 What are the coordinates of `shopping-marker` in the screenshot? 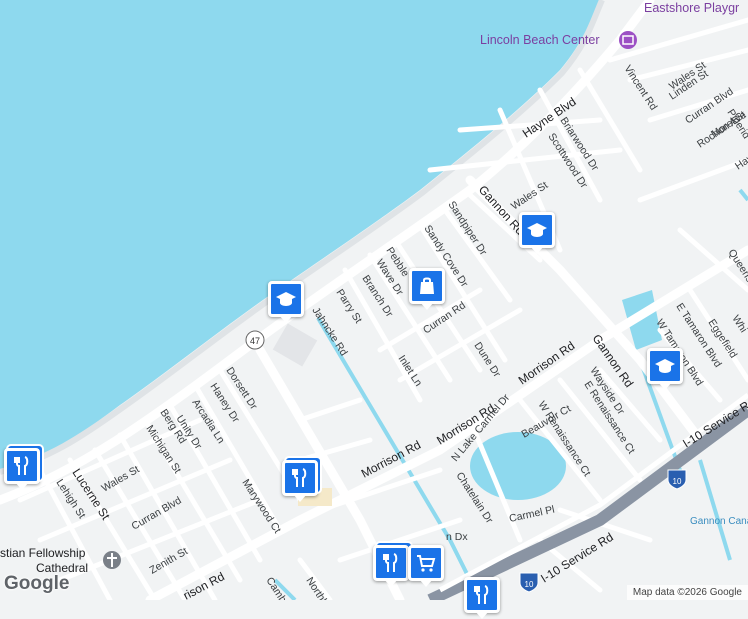 It's located at (427, 289).